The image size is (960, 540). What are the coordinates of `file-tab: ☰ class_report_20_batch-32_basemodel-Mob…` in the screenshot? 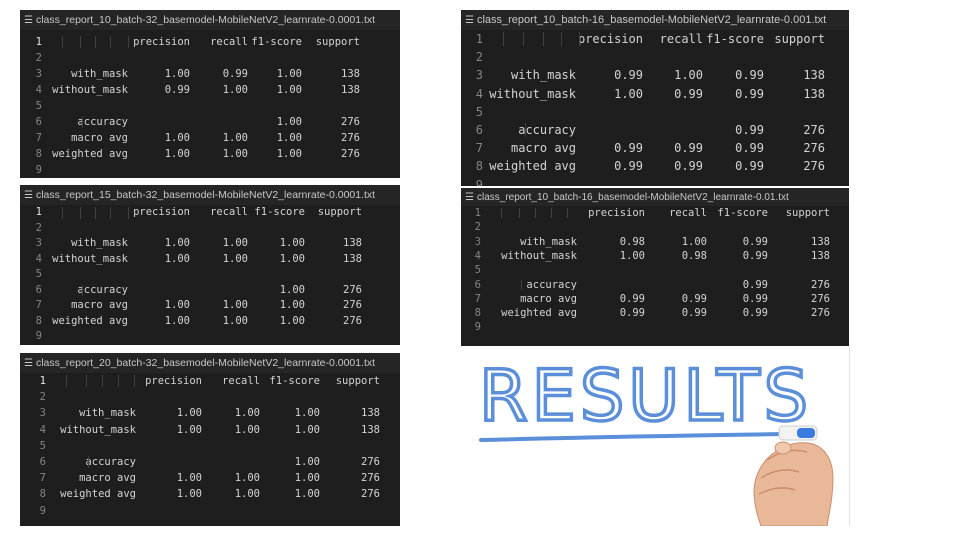 It's located at (210, 363).